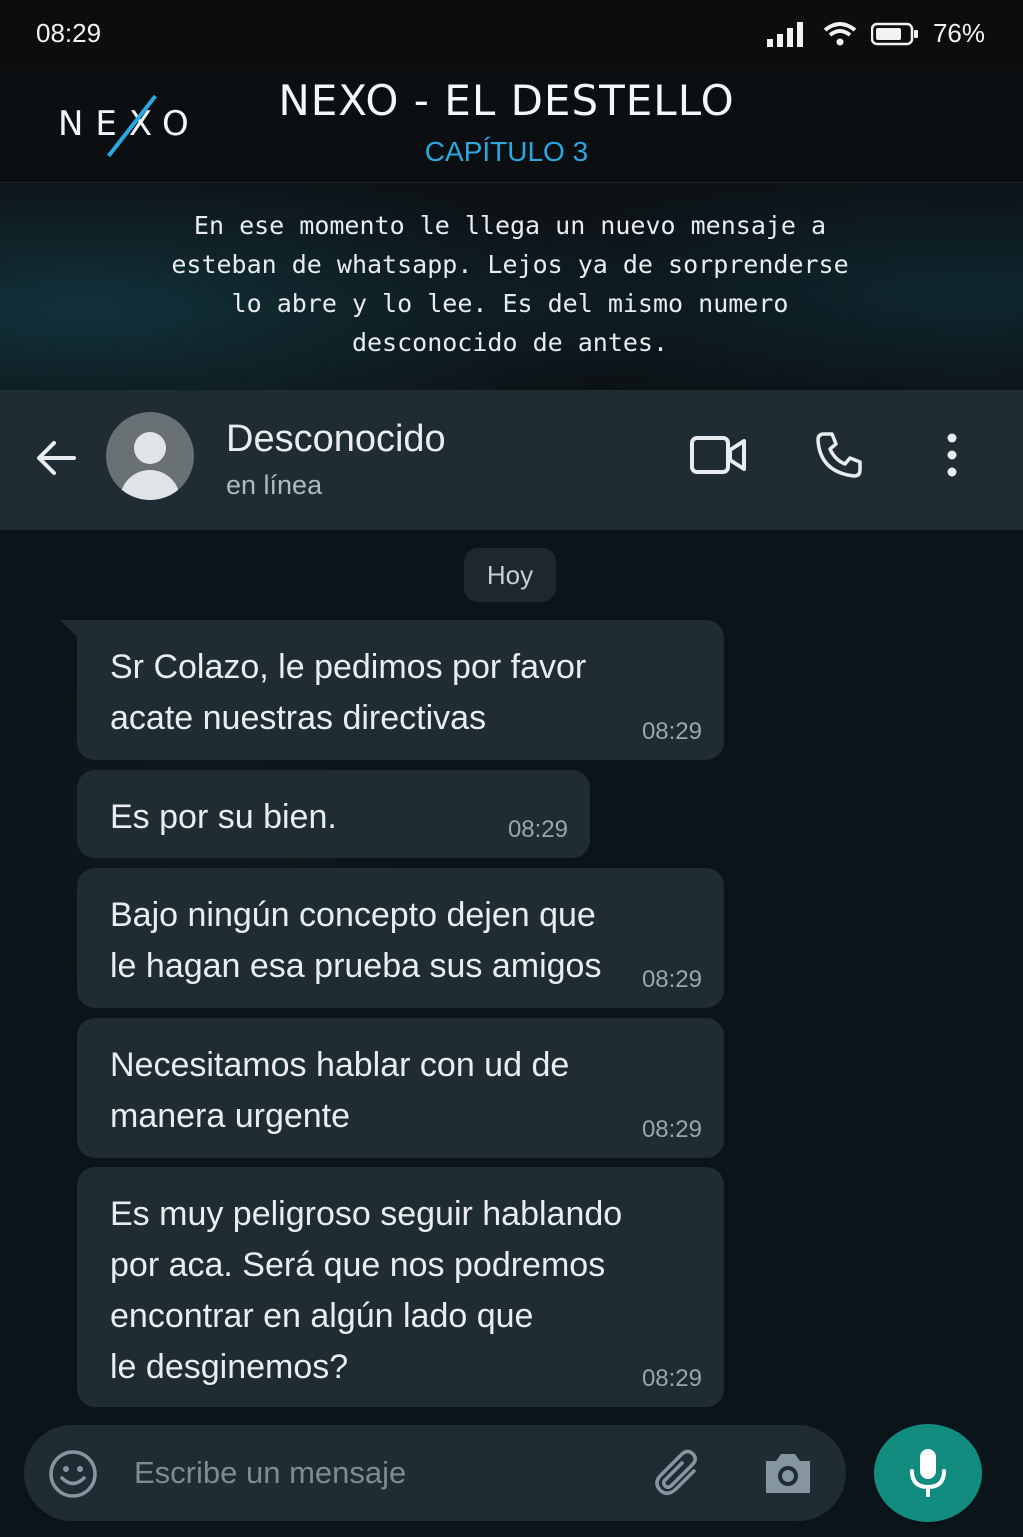  I want to click on chat-header: Desconocido en línea, so click(511, 460).